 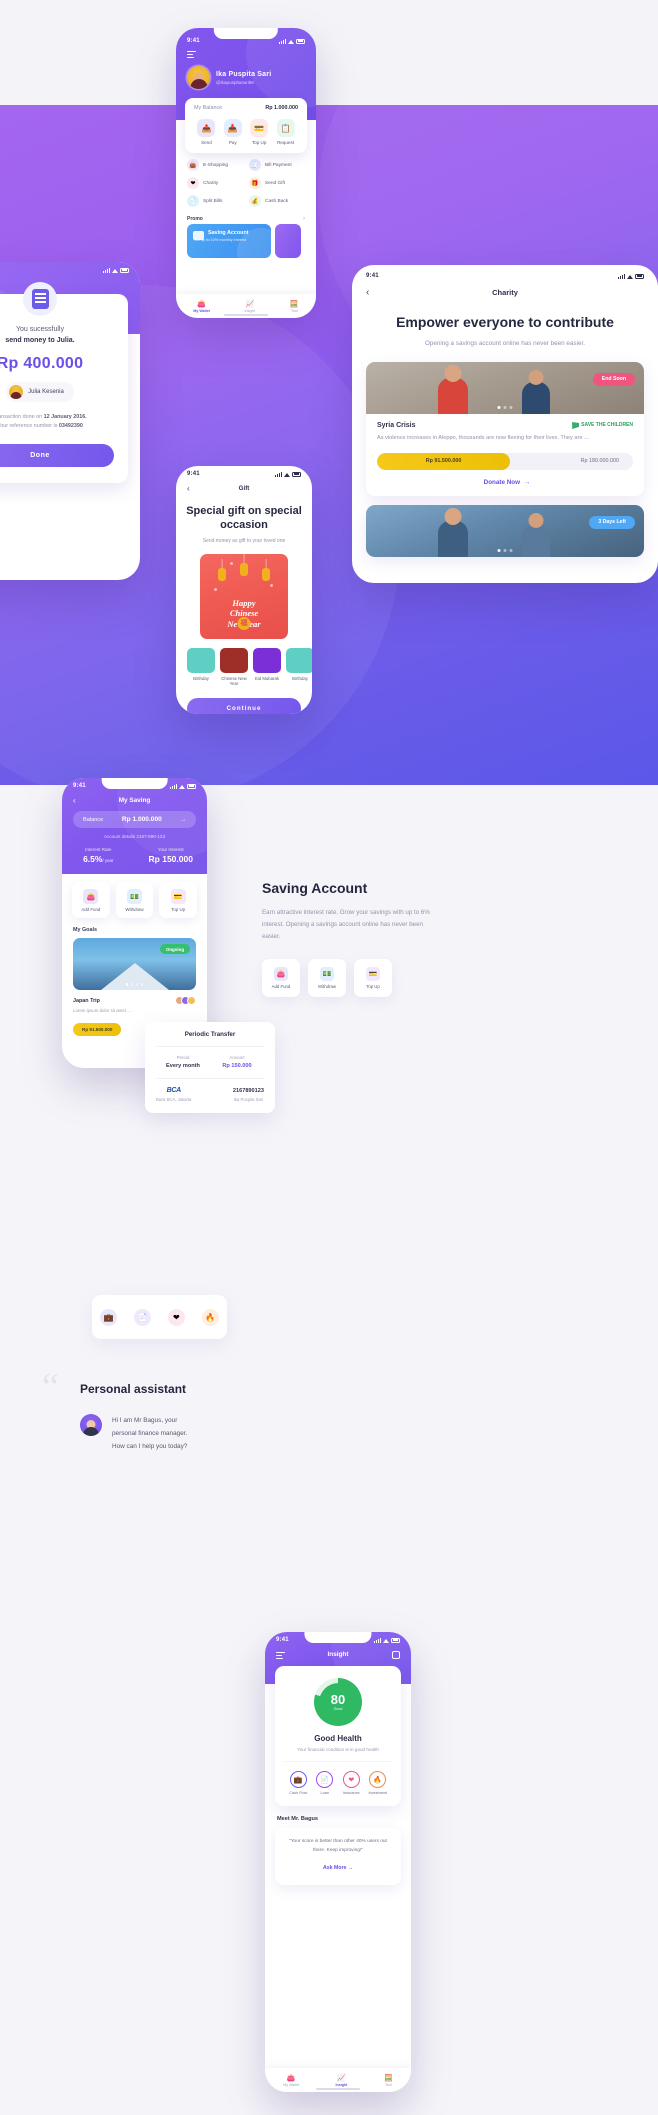 What do you see at coordinates (285, 132) in the screenshot?
I see `quick-action-request: 📋 Request` at bounding box center [285, 132].